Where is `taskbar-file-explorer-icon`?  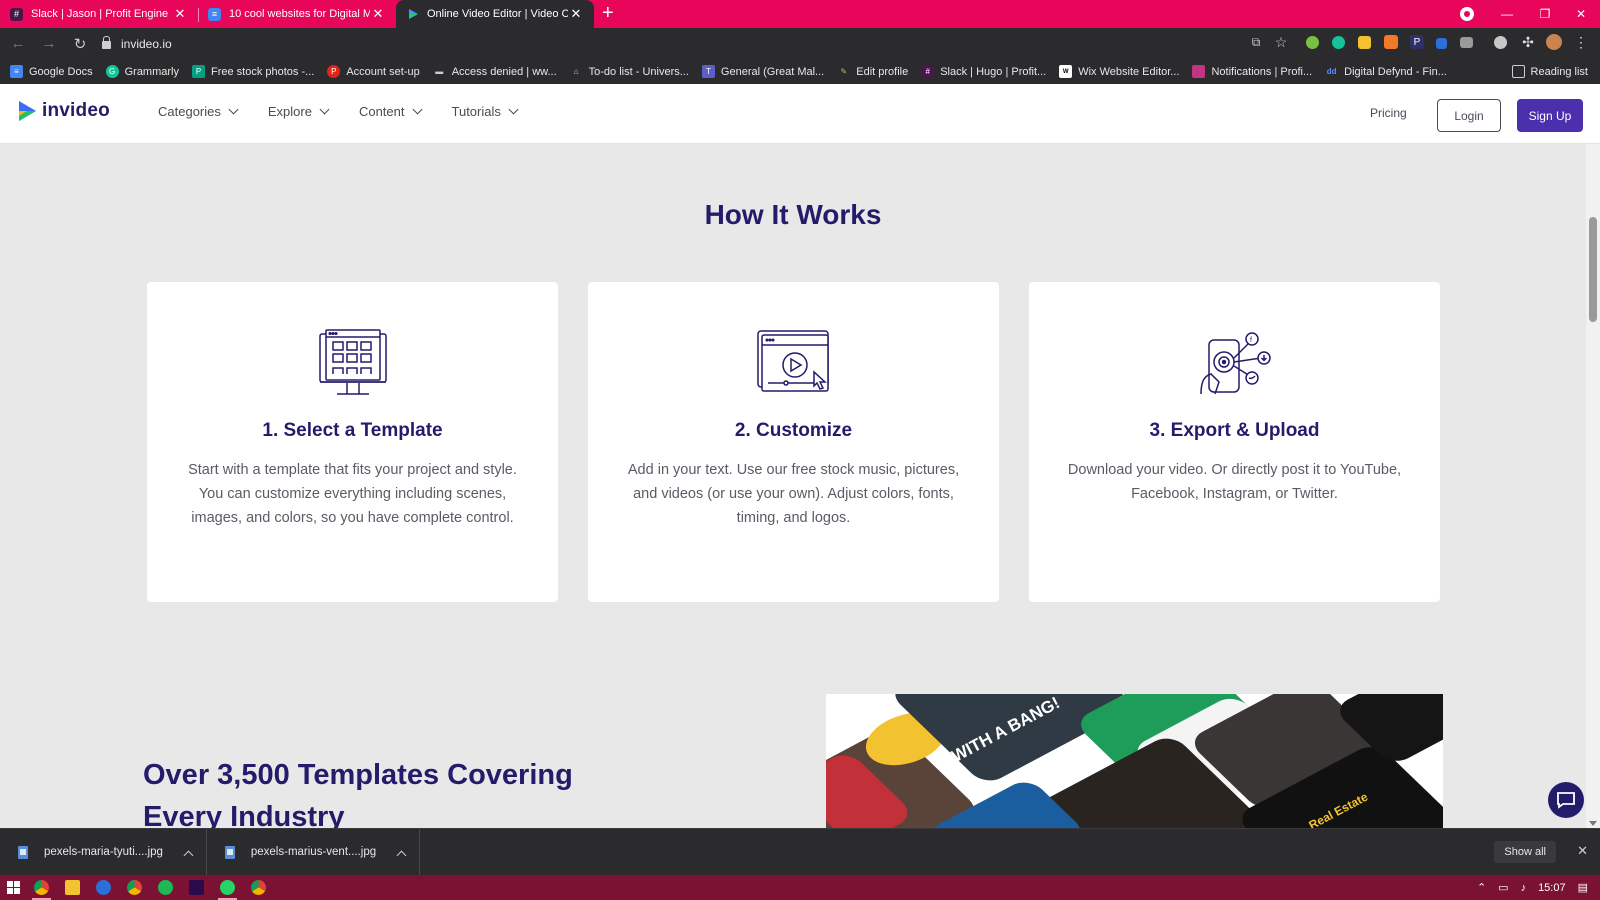 taskbar-file-explorer-icon is located at coordinates (72, 887).